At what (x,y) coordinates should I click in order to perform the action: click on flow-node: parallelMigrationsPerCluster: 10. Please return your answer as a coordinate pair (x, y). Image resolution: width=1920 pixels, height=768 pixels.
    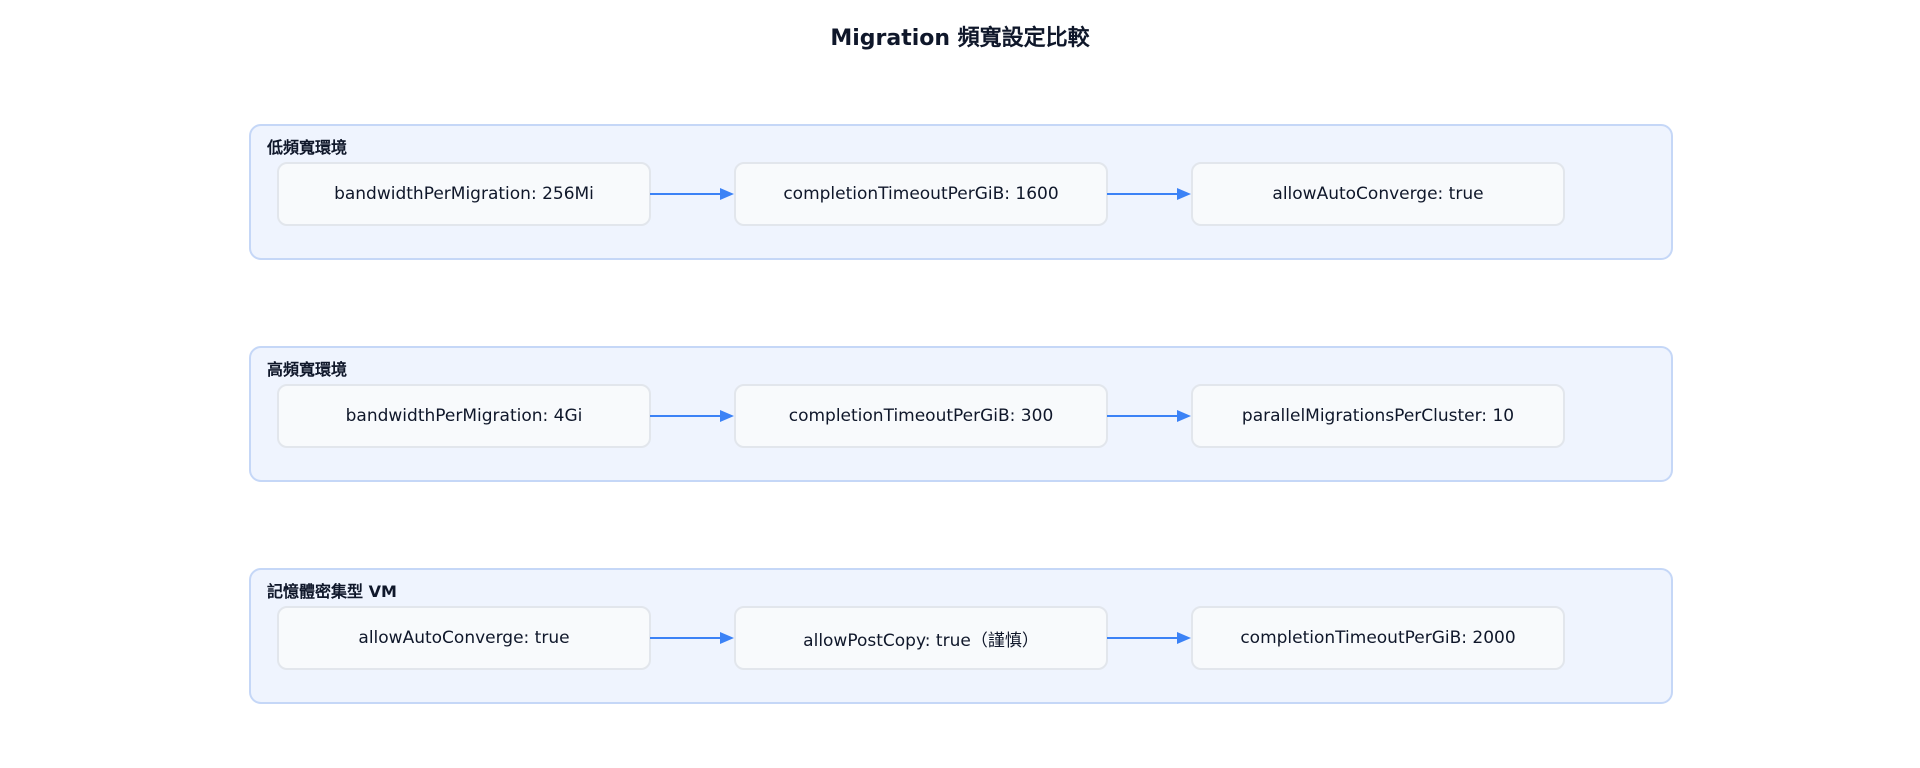
    Looking at the image, I should click on (1378, 416).